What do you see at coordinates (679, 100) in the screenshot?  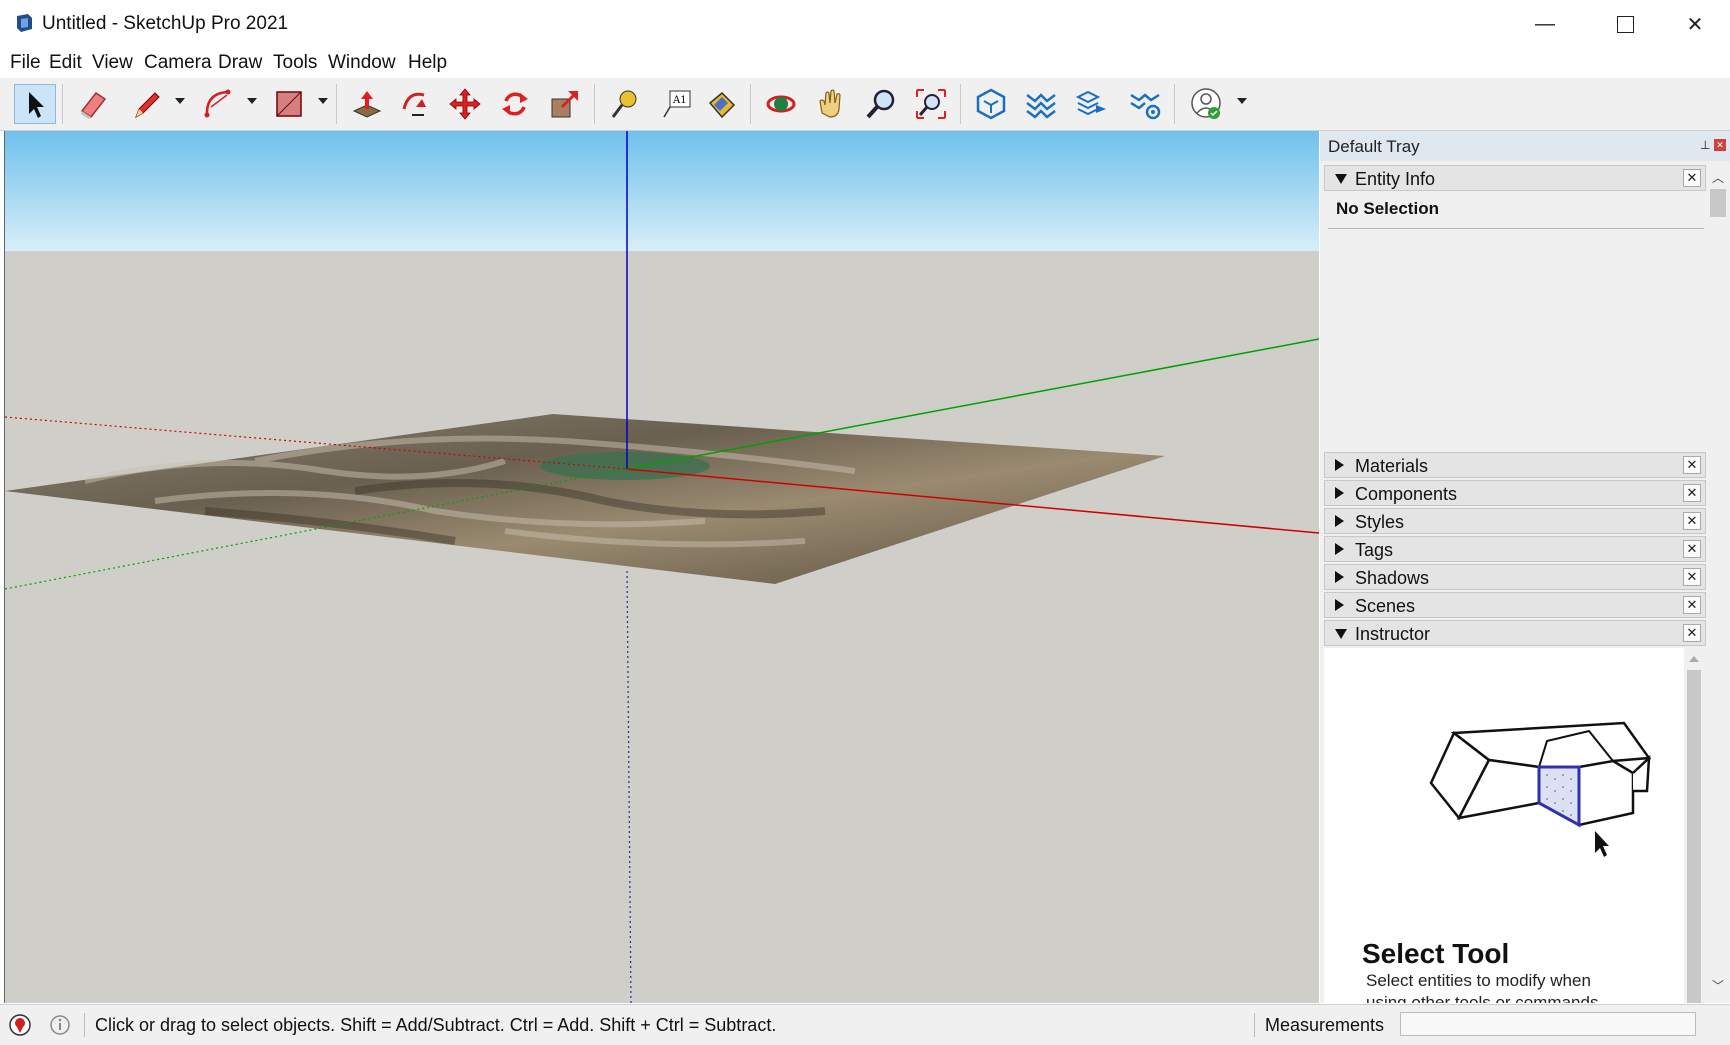 I see `svg-text: A1` at bounding box center [679, 100].